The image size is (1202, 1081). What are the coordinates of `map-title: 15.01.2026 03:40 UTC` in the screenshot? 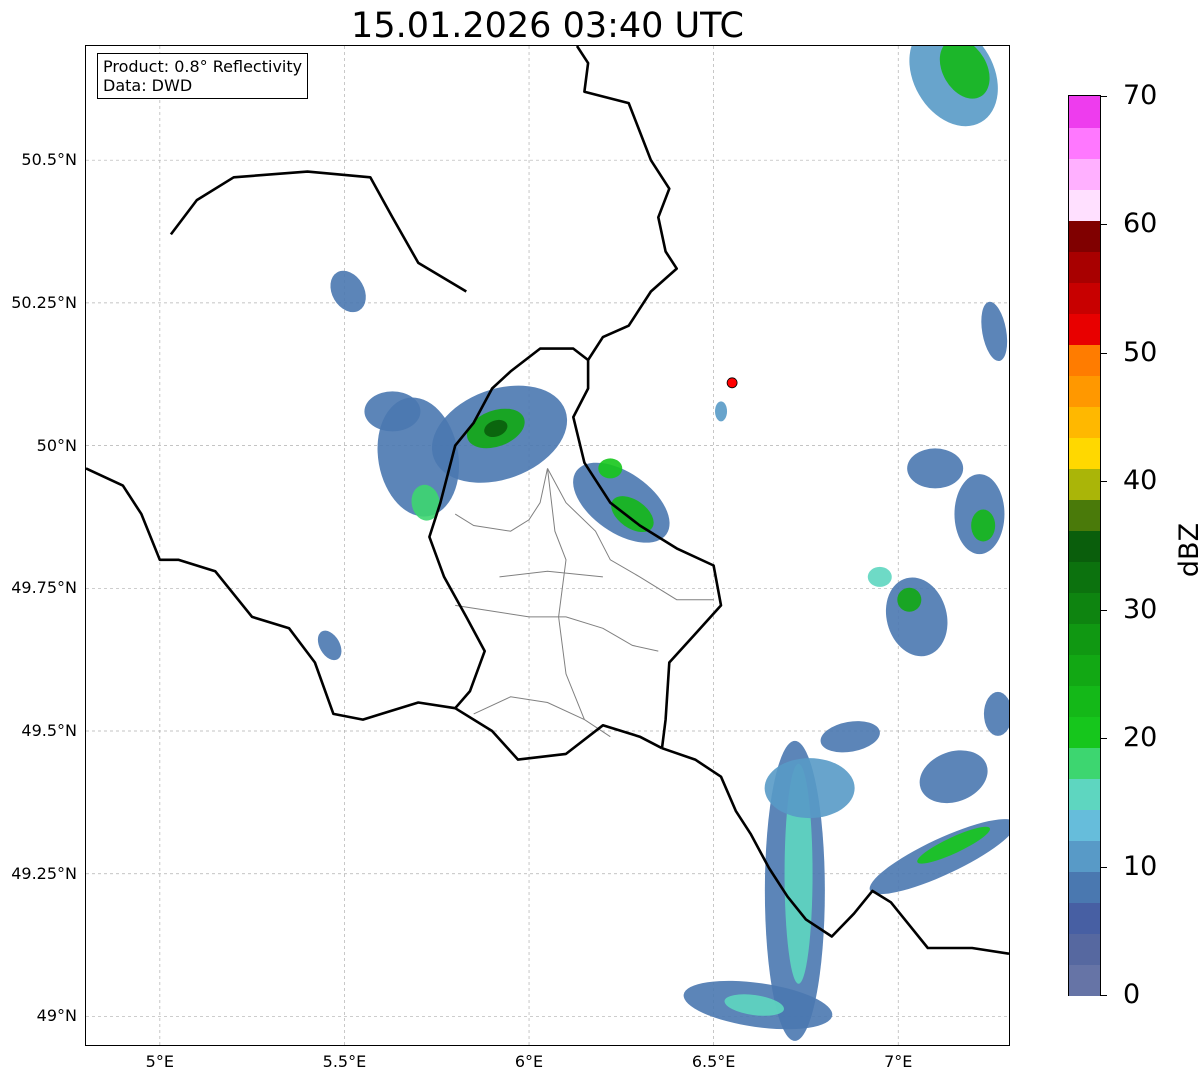 It's located at (547, 26).